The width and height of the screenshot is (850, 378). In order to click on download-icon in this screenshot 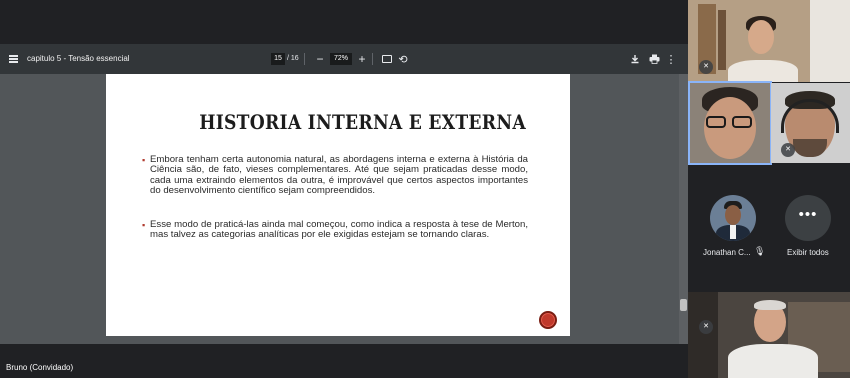, I will do `click(635, 59)`.